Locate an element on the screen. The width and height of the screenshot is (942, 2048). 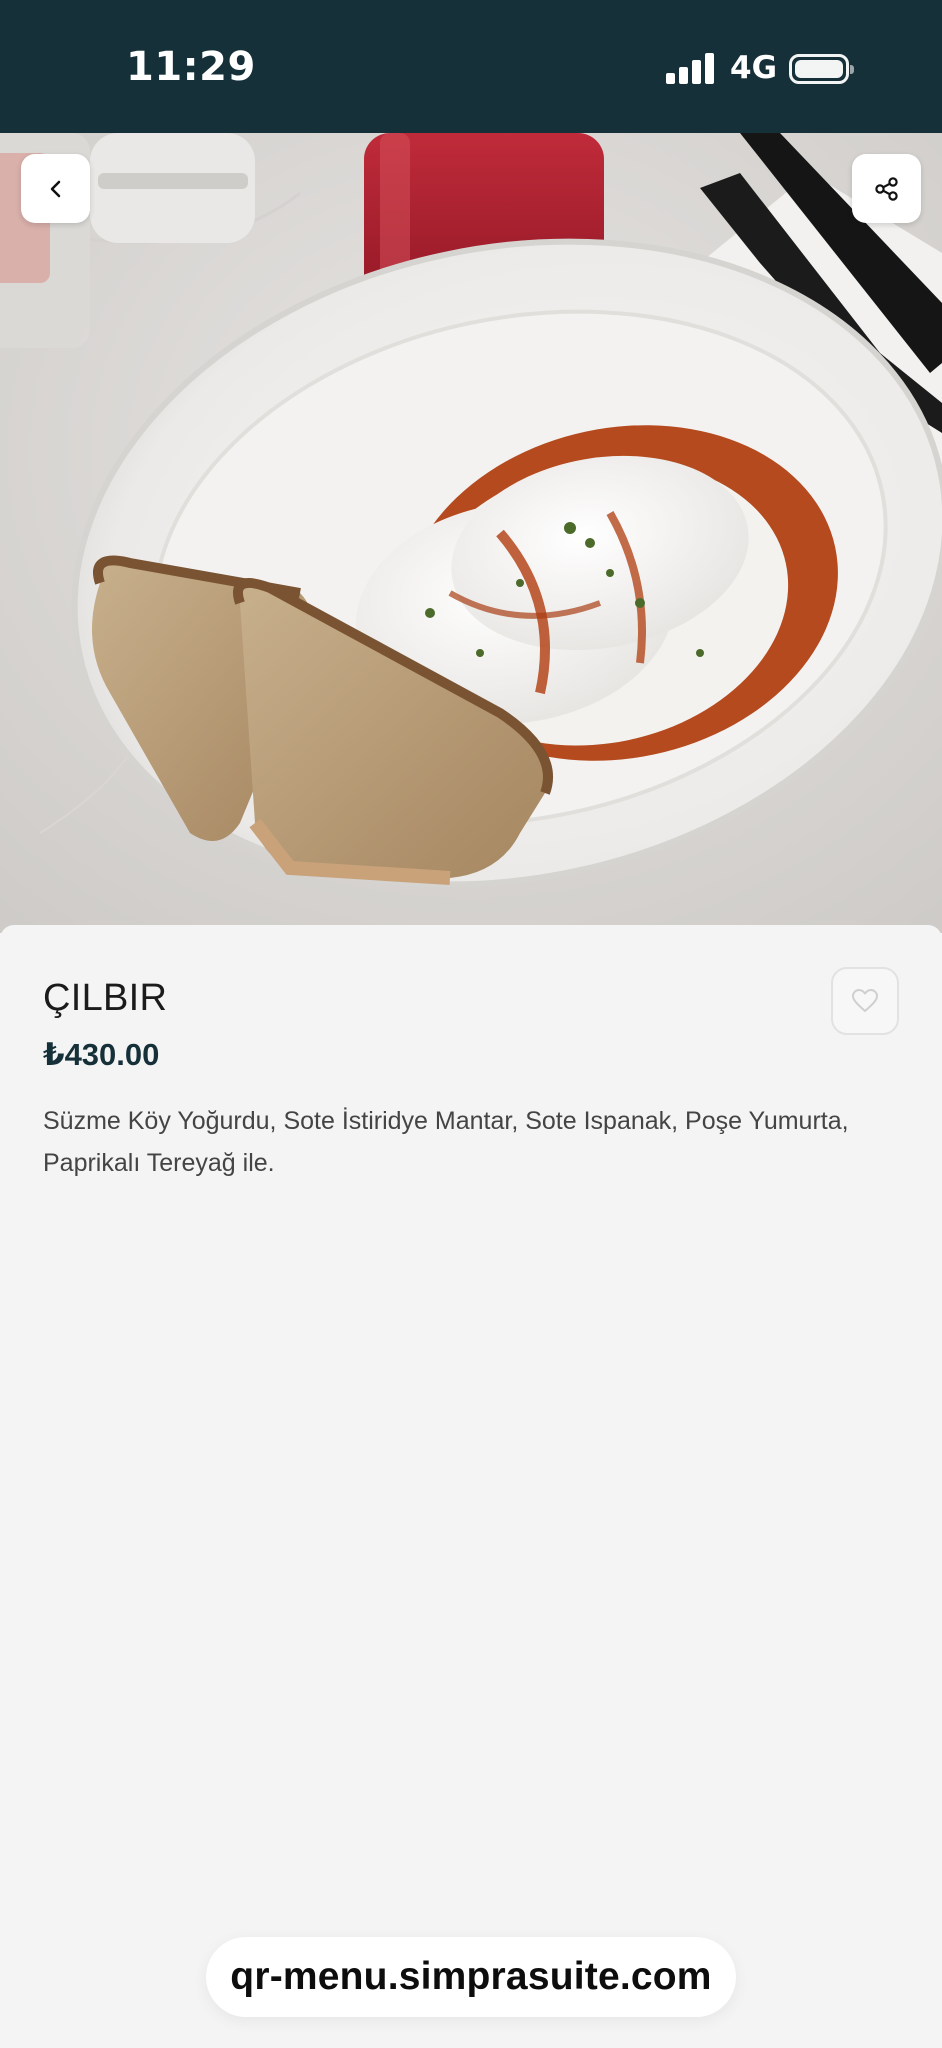
share-icon is located at coordinates (886, 188).